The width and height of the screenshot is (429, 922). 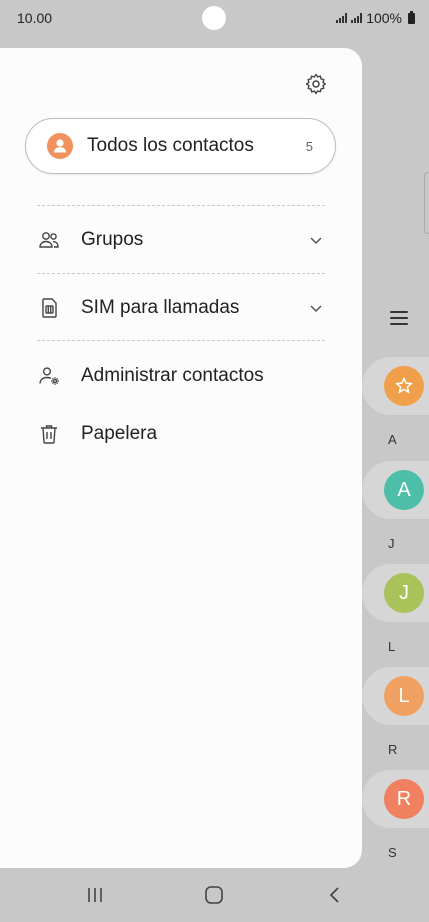 What do you see at coordinates (112, 239) in the screenshot?
I see `drawer-item-label: Grupos` at bounding box center [112, 239].